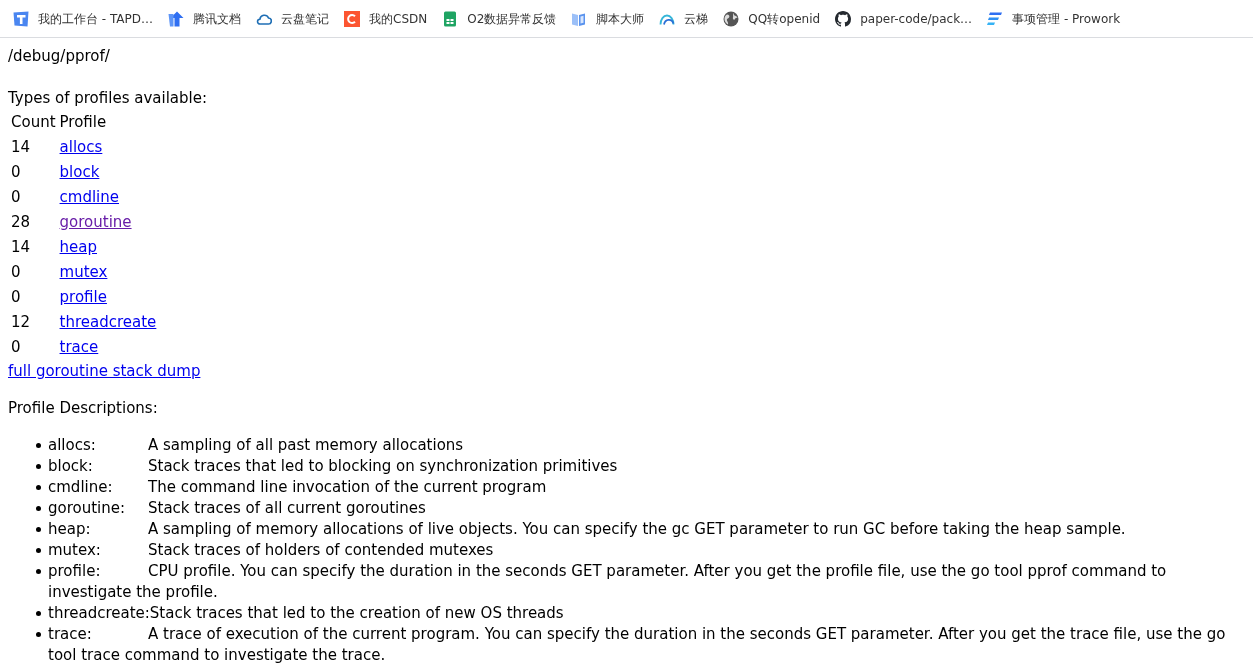  What do you see at coordinates (83, 122) in the screenshot?
I see `column-header: Profile` at bounding box center [83, 122].